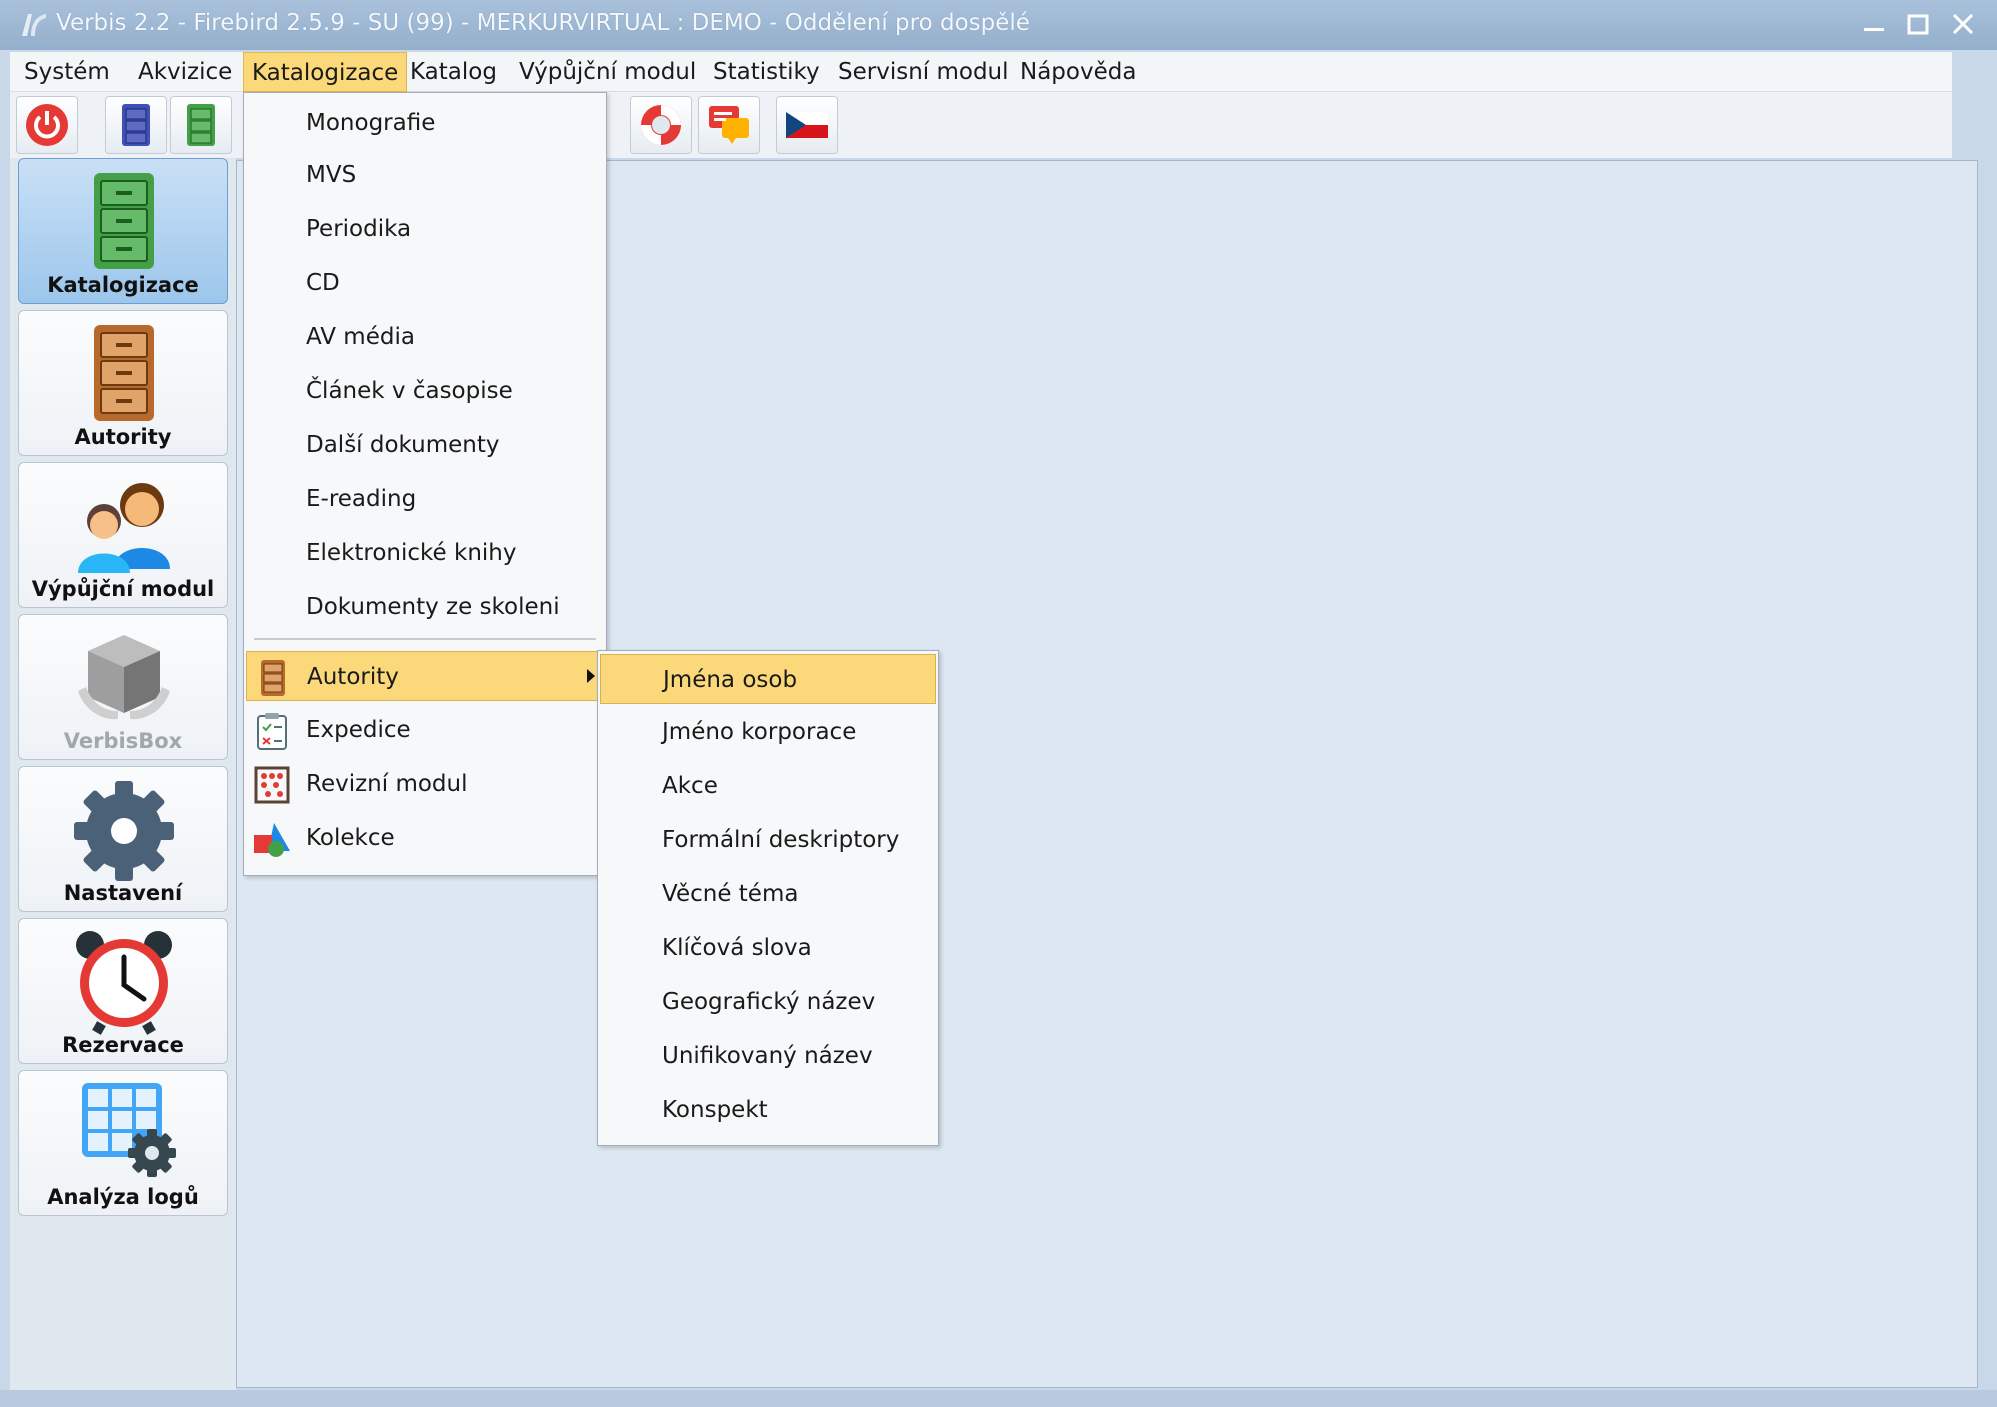  I want to click on sidebar-item-vypujcni-modul: Výpůjční modul, so click(123, 535).